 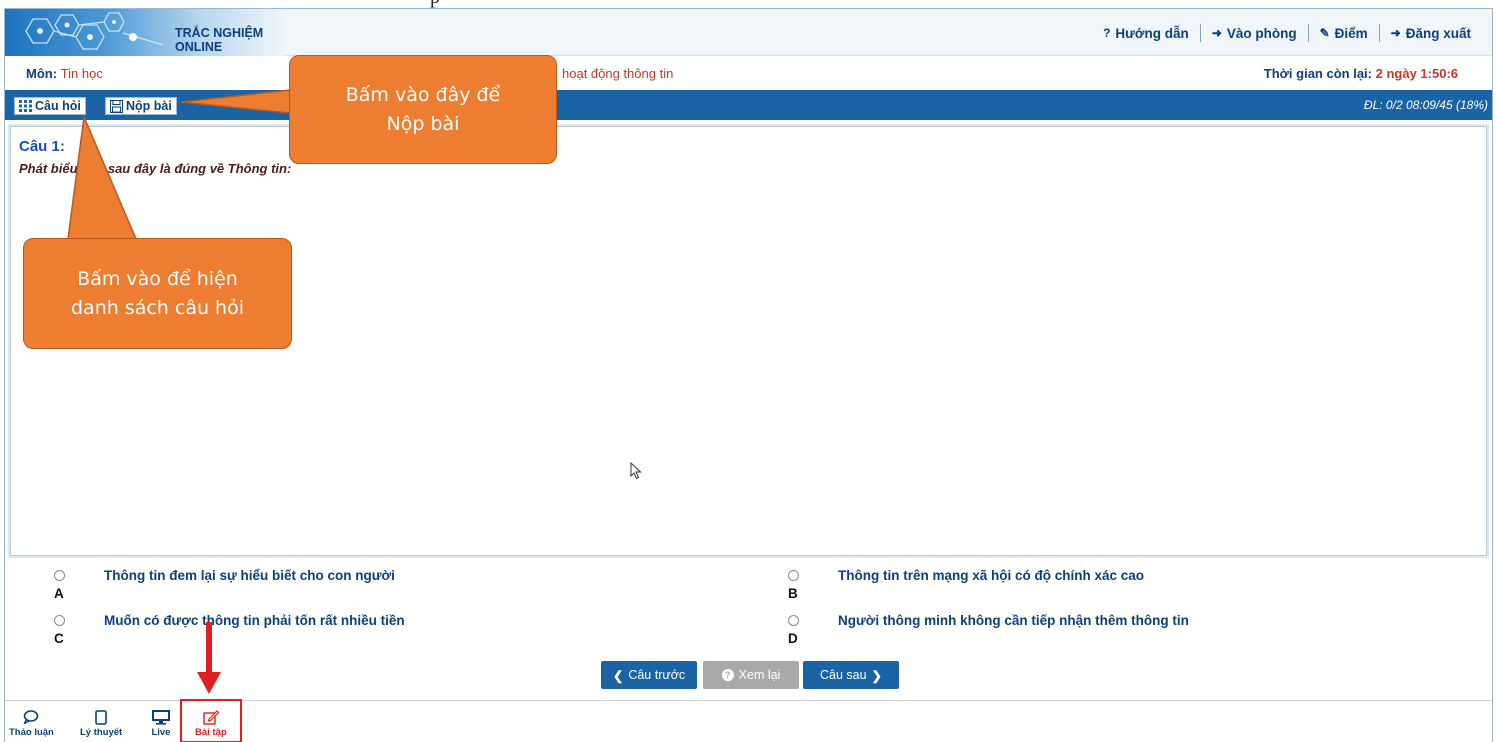 I want to click on app-title: TRẮC NGHIỆM ONLINE, so click(x=219, y=40).